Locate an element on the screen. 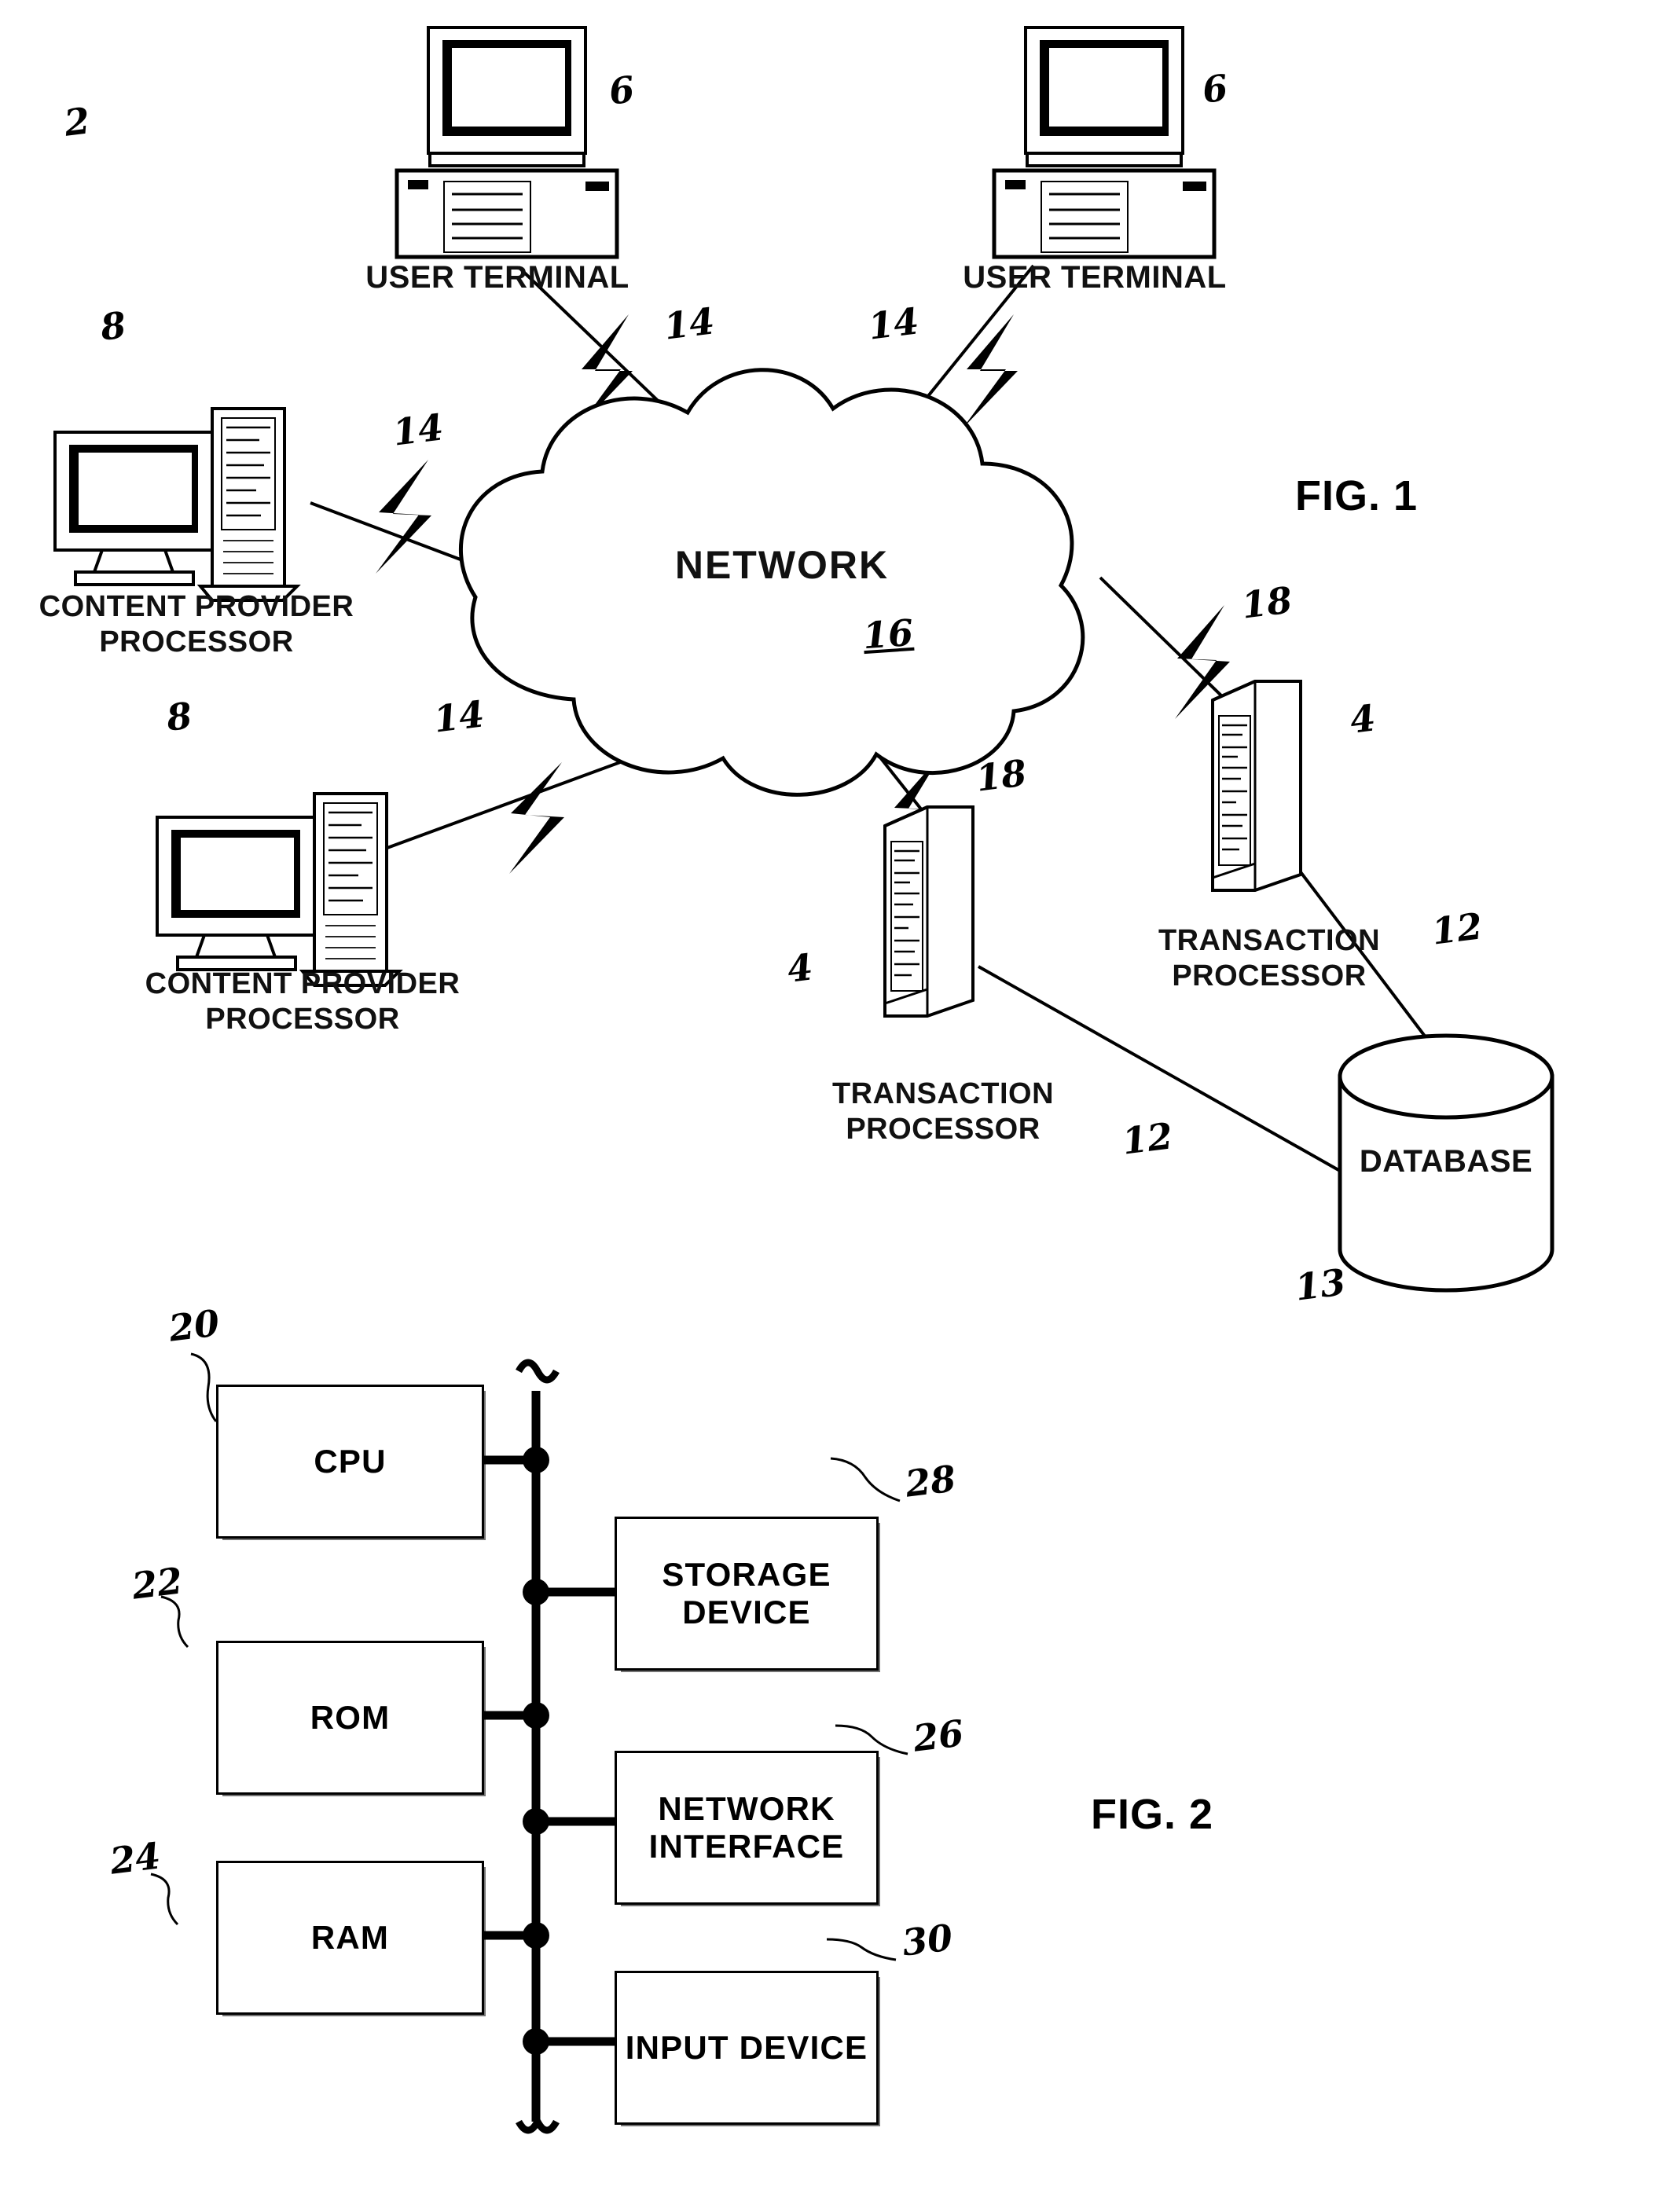 This screenshot has width=1670, height=2212. ref-numeral-storage-device-28: 28 is located at coordinates (930, 1481).